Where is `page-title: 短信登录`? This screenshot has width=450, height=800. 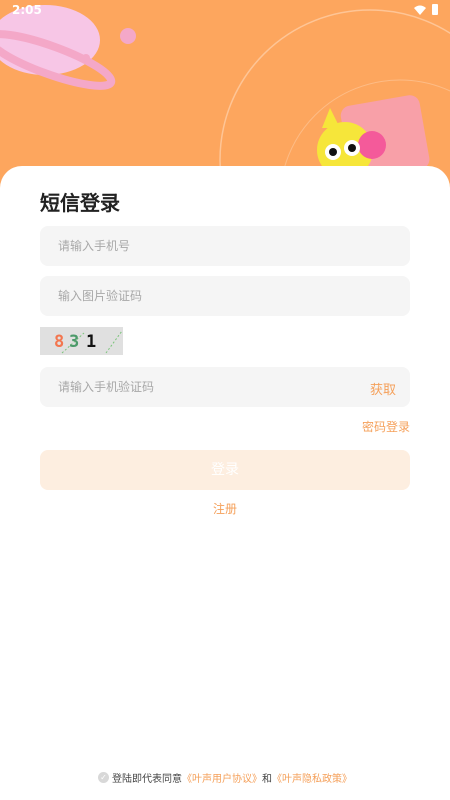
page-title: 短信登录 is located at coordinates (80, 203).